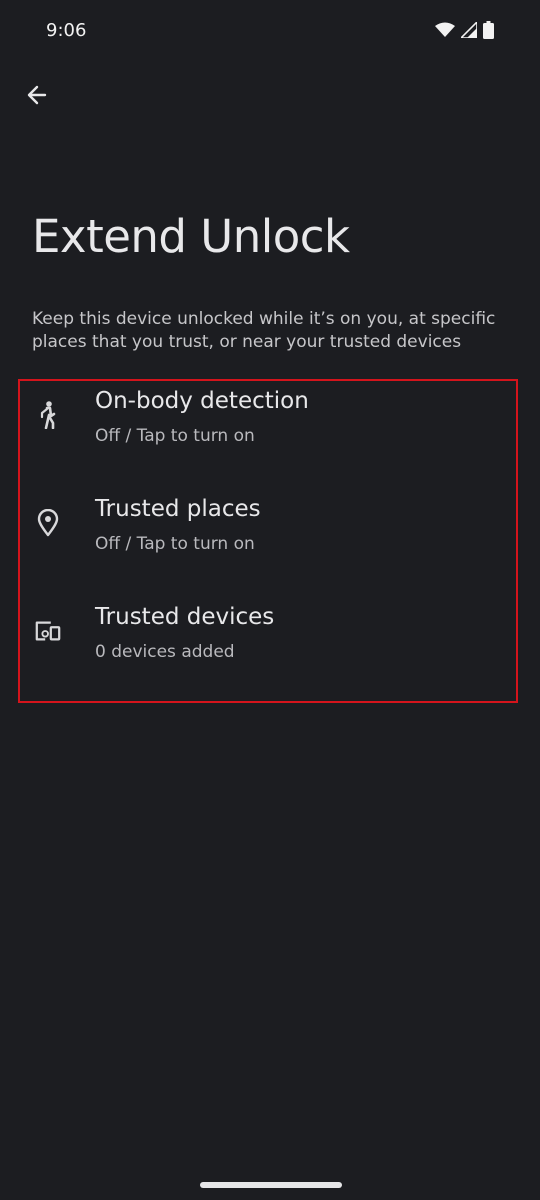  What do you see at coordinates (48, 523) in the screenshot?
I see `location-pin-icon` at bounding box center [48, 523].